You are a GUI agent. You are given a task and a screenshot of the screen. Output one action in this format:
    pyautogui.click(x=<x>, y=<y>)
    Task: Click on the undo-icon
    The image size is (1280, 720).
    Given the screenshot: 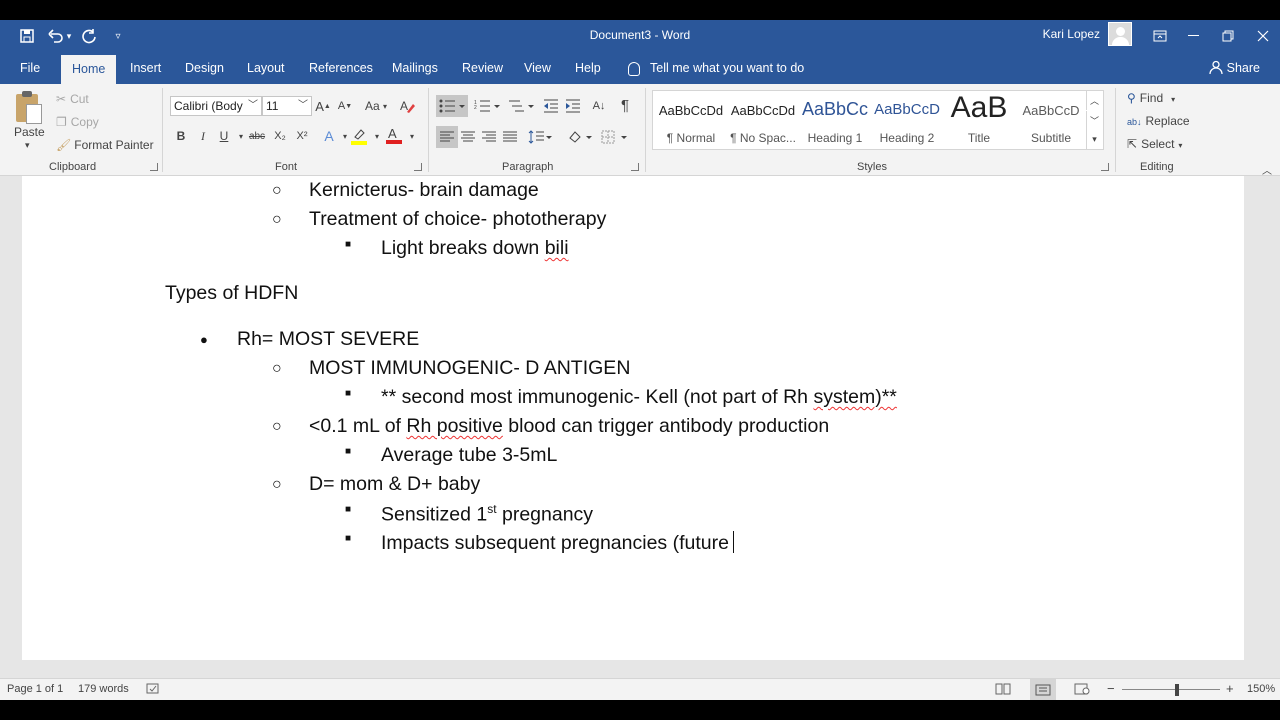 What is the action you would take?
    pyautogui.click(x=56, y=36)
    